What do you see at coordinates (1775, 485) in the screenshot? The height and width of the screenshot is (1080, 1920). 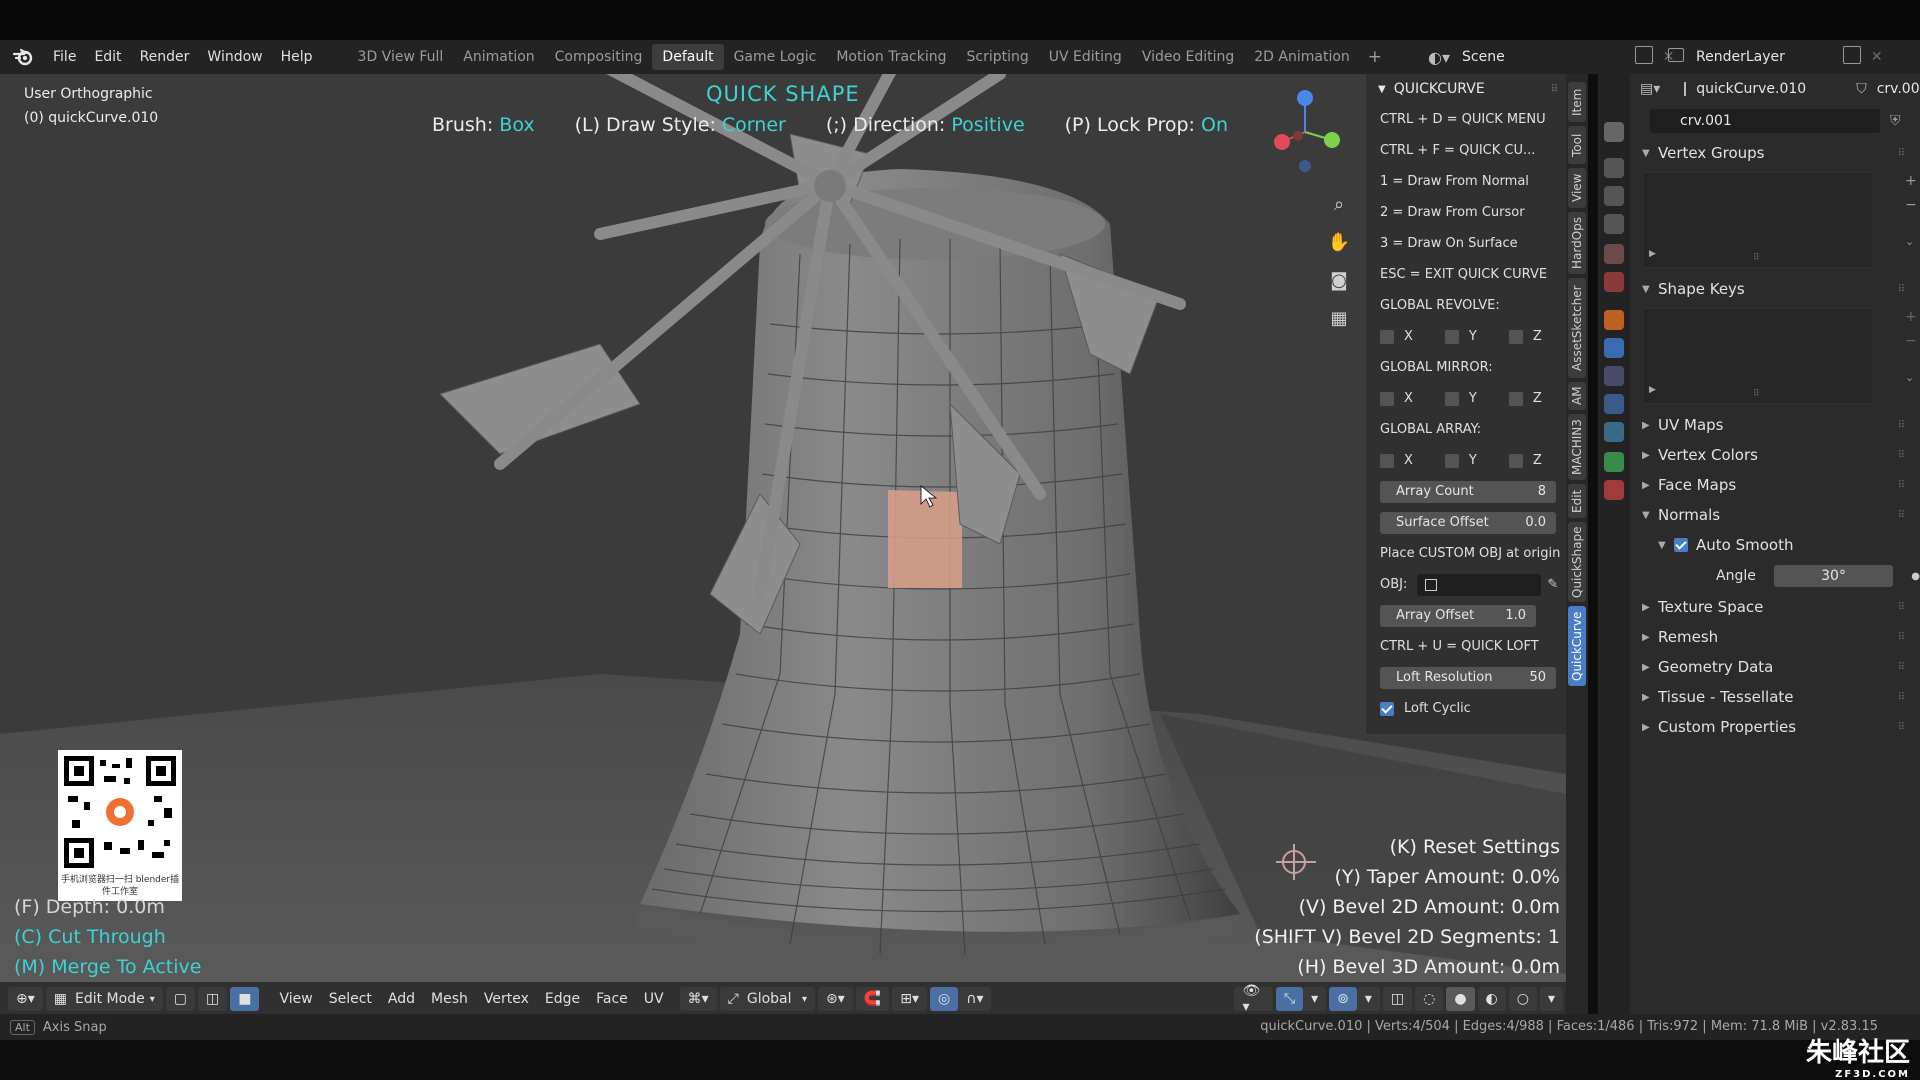 I see `face-maps-section: ▶ Face Maps ⠿` at bounding box center [1775, 485].